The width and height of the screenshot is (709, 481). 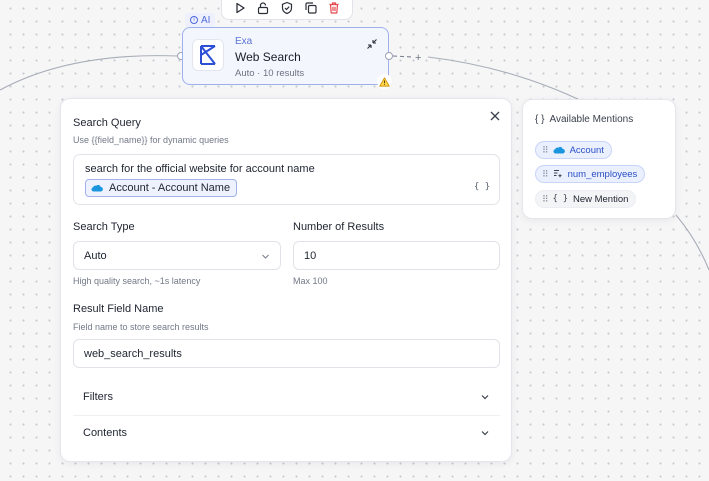 I want to click on mentions-header: { } Available Mentions, so click(x=584, y=119).